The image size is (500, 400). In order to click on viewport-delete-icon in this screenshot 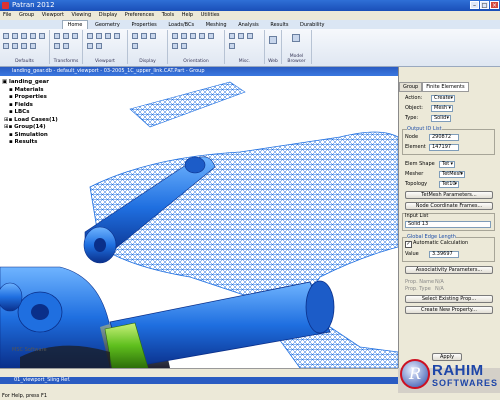, I will do `click(117, 36)`.